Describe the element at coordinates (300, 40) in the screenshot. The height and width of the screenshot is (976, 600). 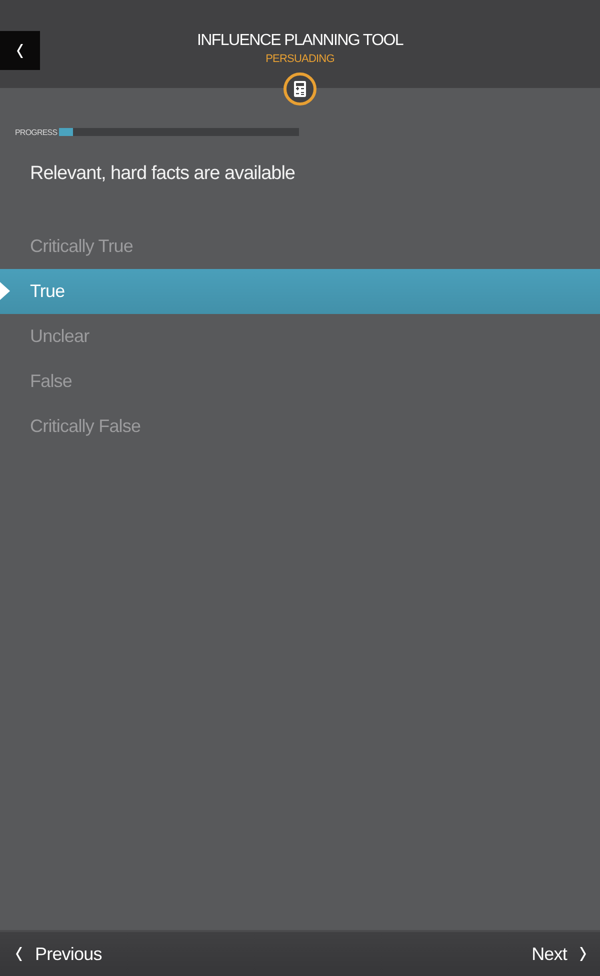
I see `app-title: INFLUENCE PLANNING TOOL` at that location.